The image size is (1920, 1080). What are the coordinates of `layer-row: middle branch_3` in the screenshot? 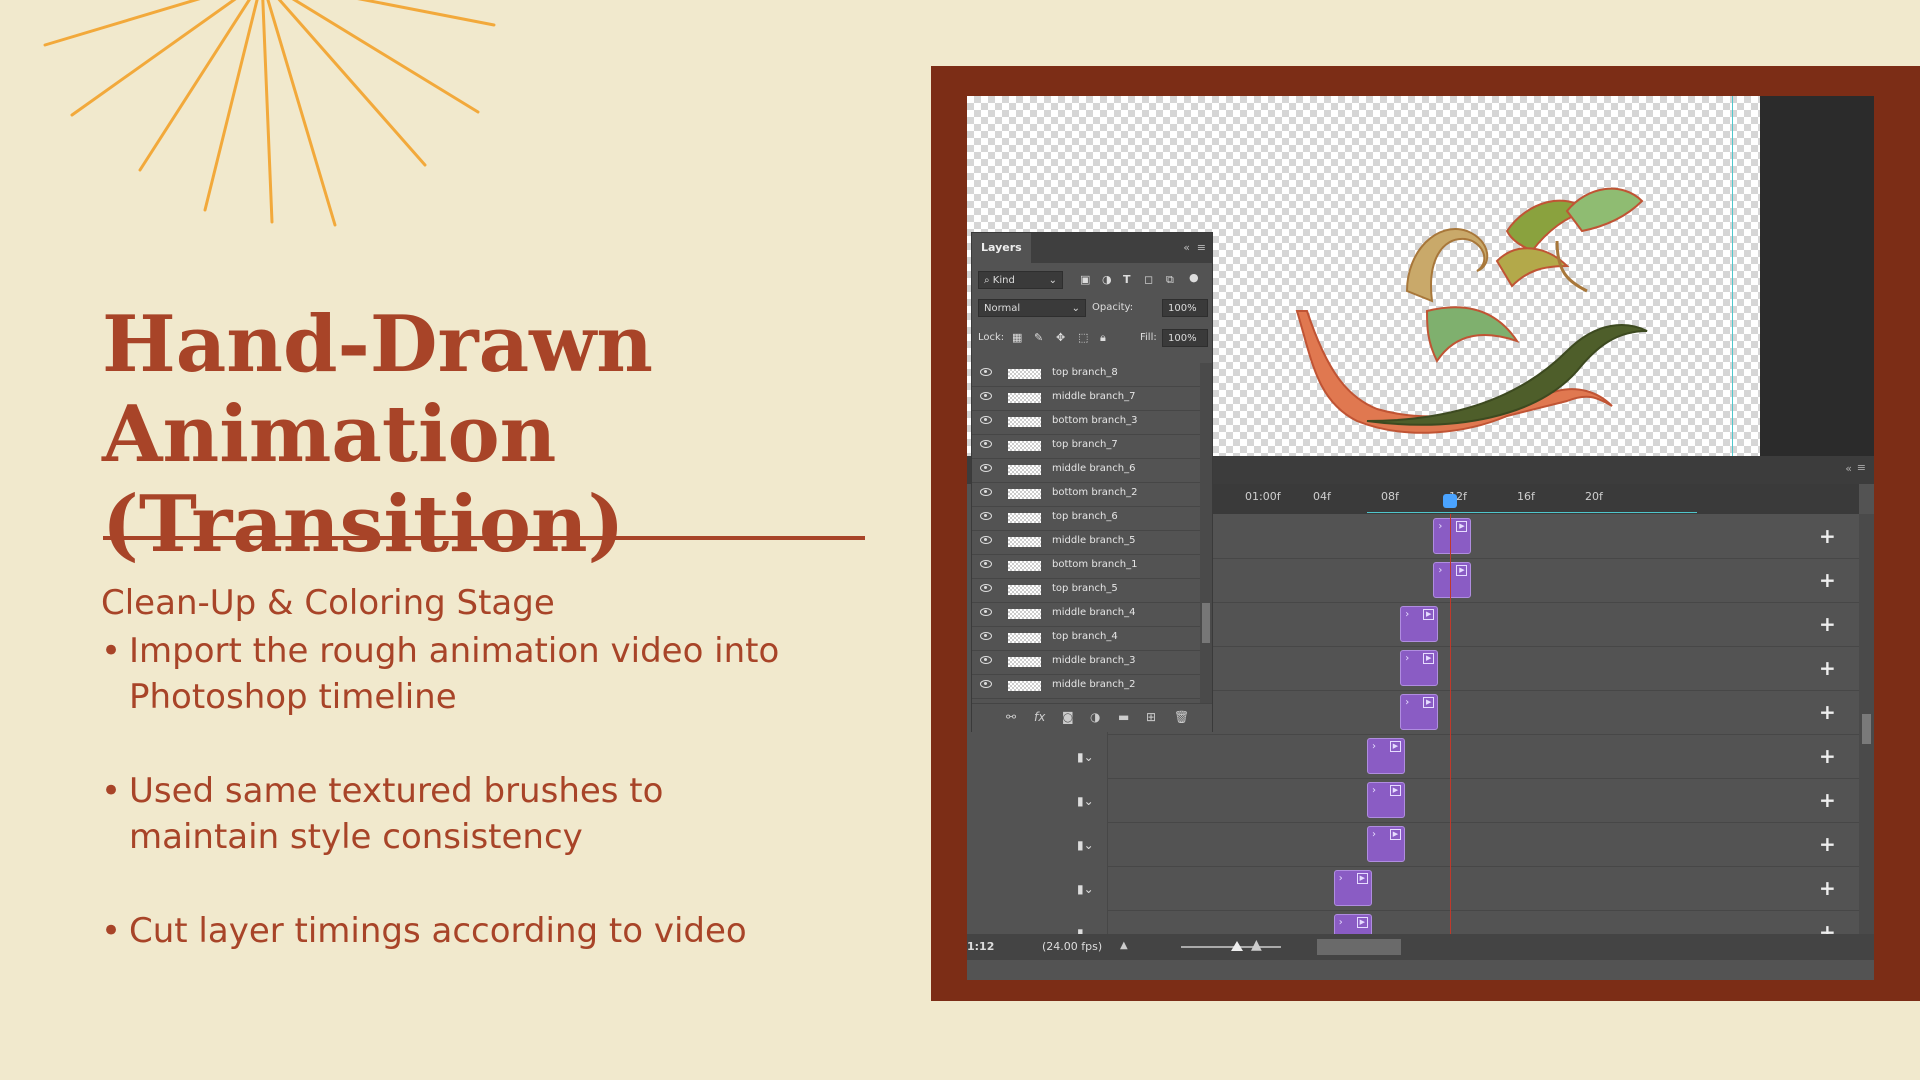 It's located at (1086, 663).